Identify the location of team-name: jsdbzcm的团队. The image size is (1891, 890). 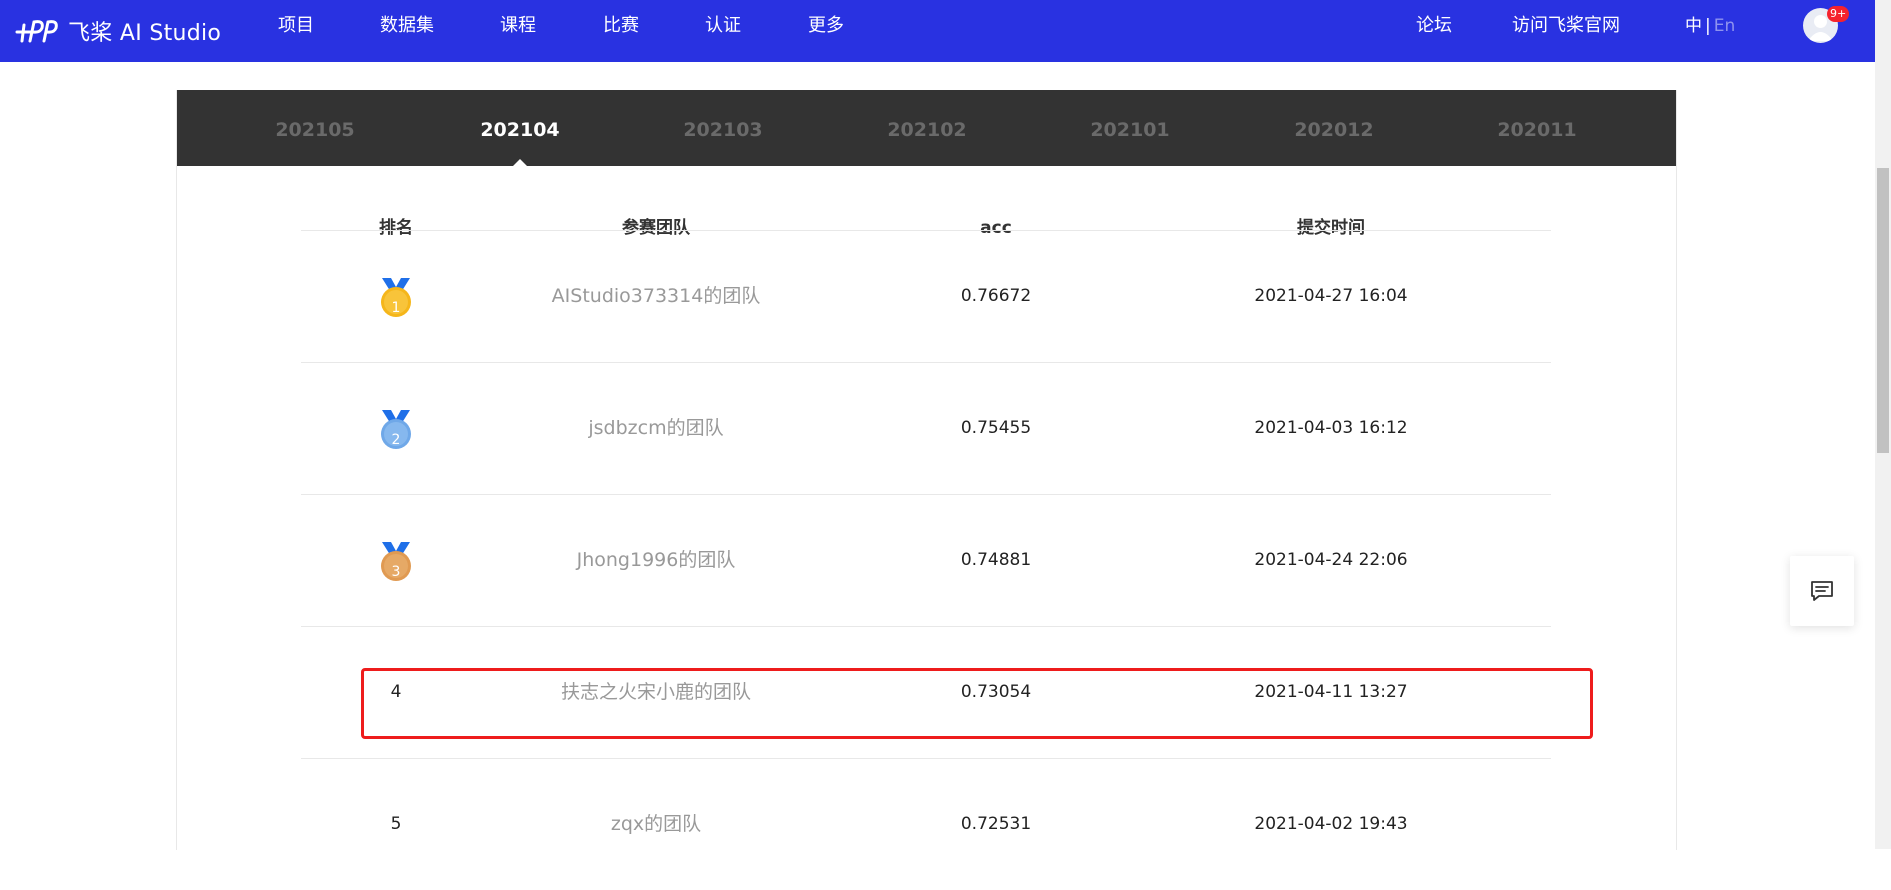
(656, 428).